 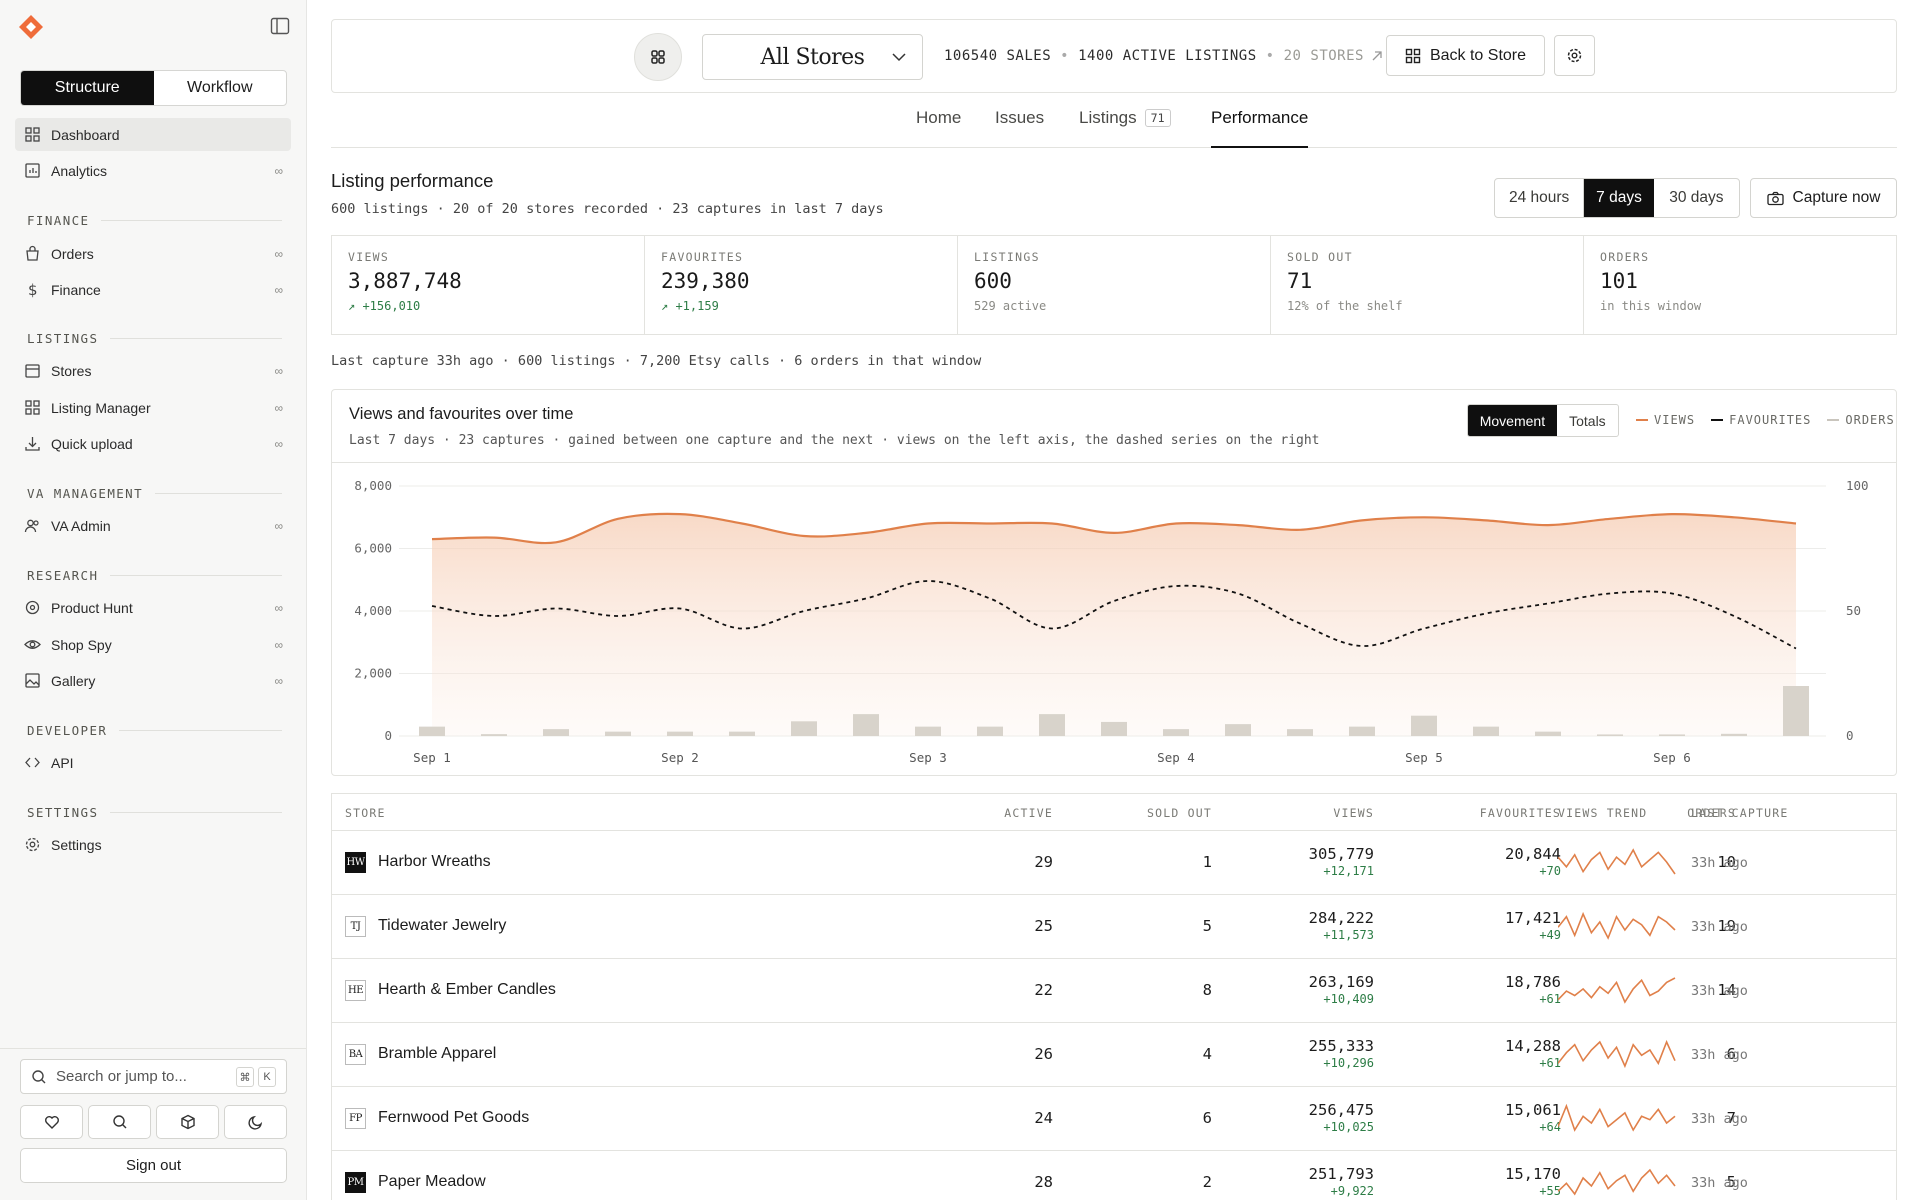 What do you see at coordinates (432, 757) in the screenshot?
I see `x-tick-label: Sep 1` at bounding box center [432, 757].